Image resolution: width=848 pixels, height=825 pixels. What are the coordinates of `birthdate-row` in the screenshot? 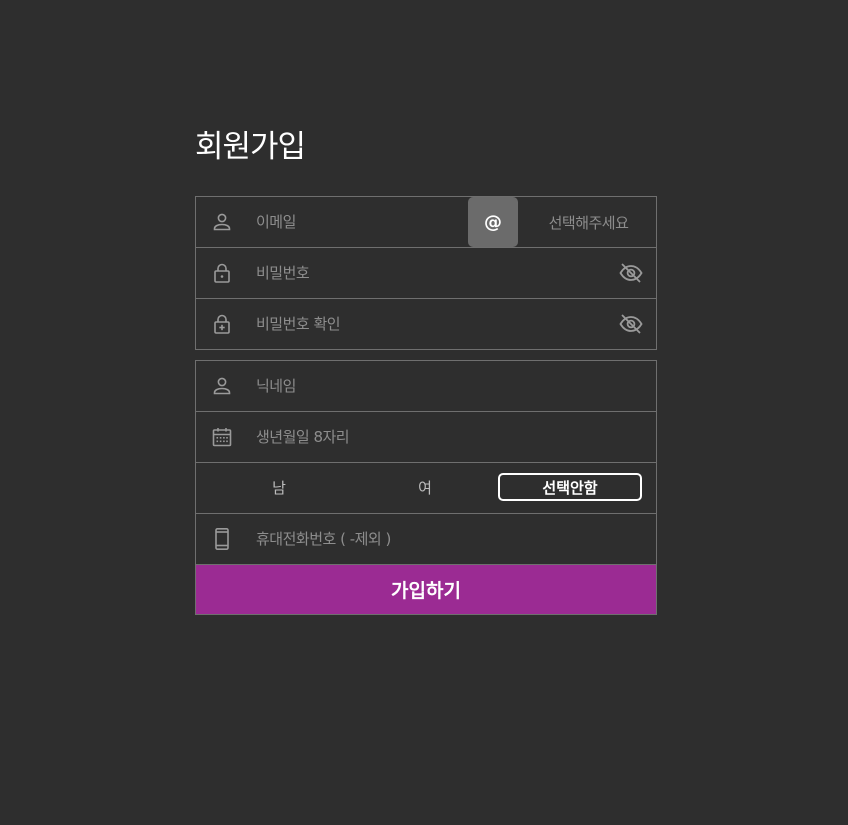 It's located at (426, 437).